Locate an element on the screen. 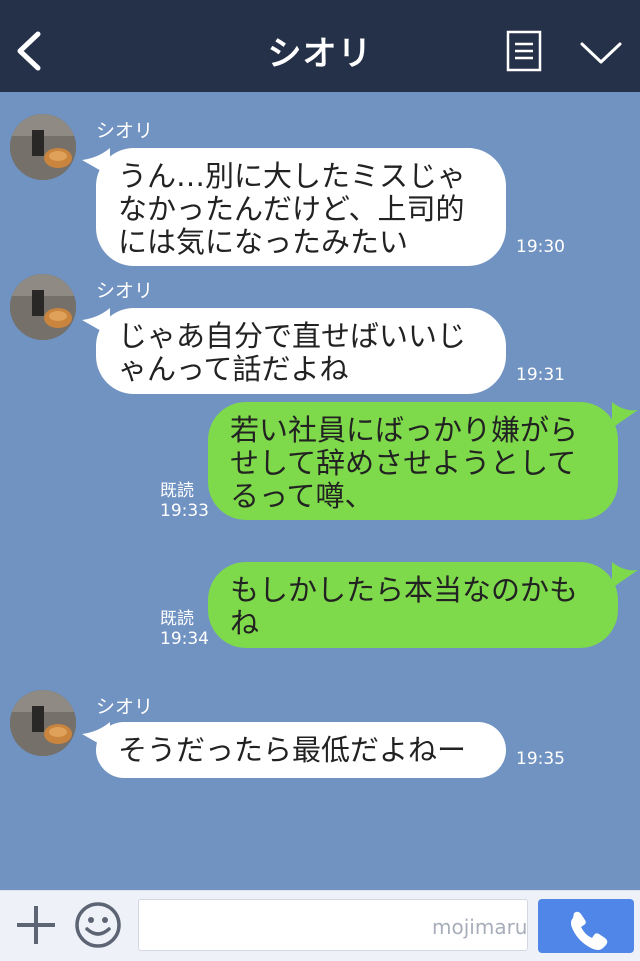 This screenshot has width=640, height=961. phone-icon is located at coordinates (589, 930).